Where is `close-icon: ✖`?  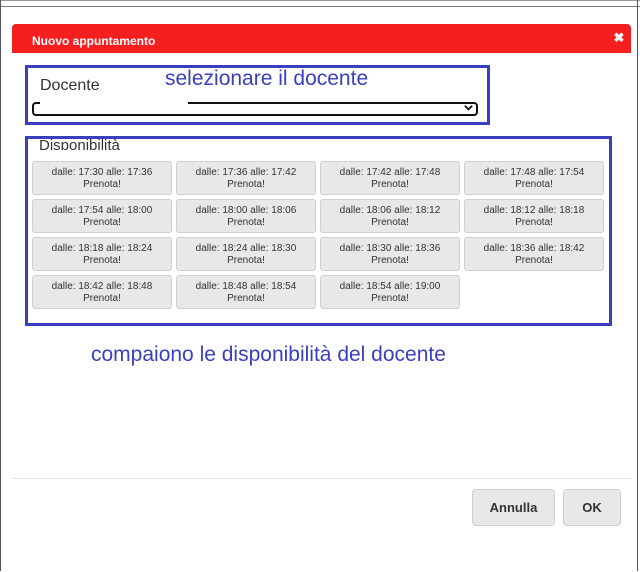
close-icon: ✖ is located at coordinates (619, 37).